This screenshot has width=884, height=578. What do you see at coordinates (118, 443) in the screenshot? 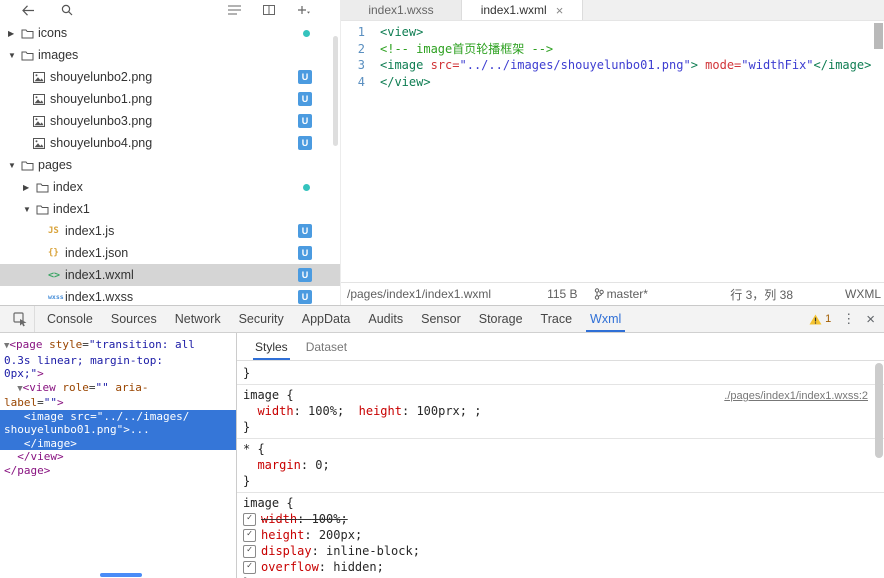
I see `dom-tree-line: </image>` at bounding box center [118, 443].